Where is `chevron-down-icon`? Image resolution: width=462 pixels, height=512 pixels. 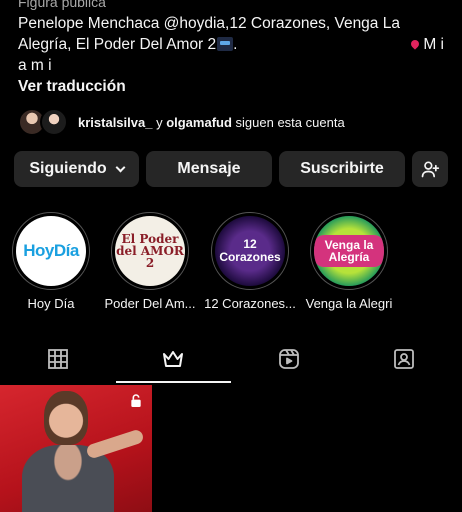 chevron-down-icon is located at coordinates (120, 167).